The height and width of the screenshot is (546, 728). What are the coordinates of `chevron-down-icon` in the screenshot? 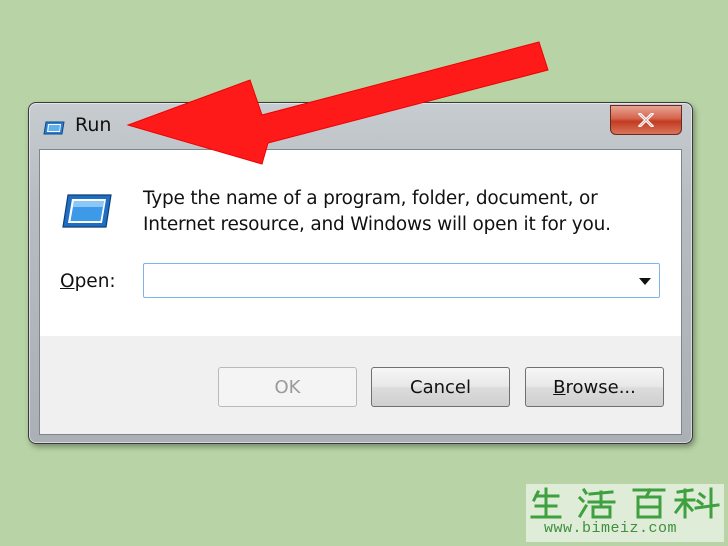 It's located at (645, 281).